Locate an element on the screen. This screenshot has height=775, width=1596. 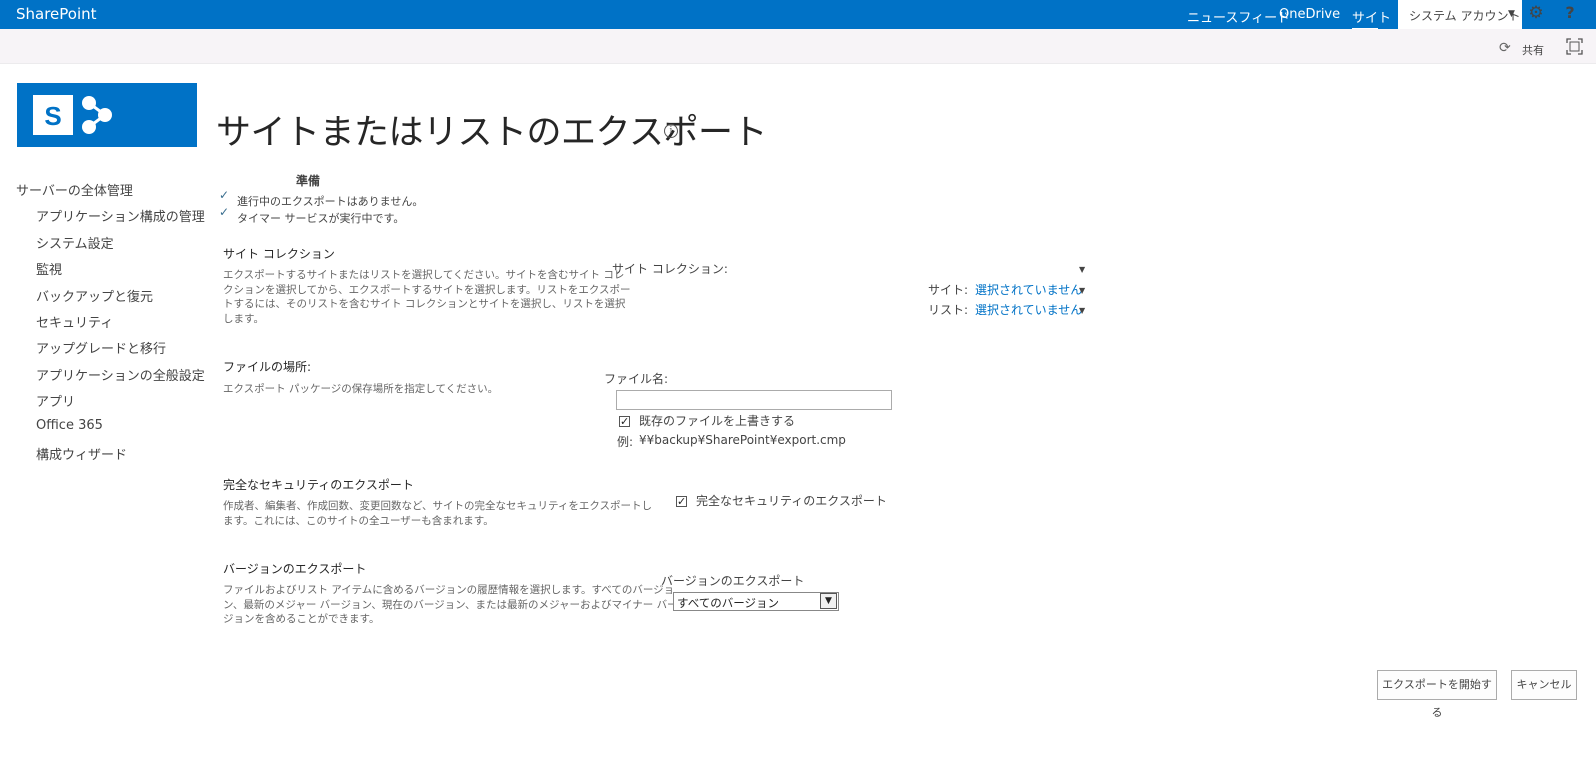
status-item: タイマー サービスが実行中です。 is located at coordinates (321, 218).